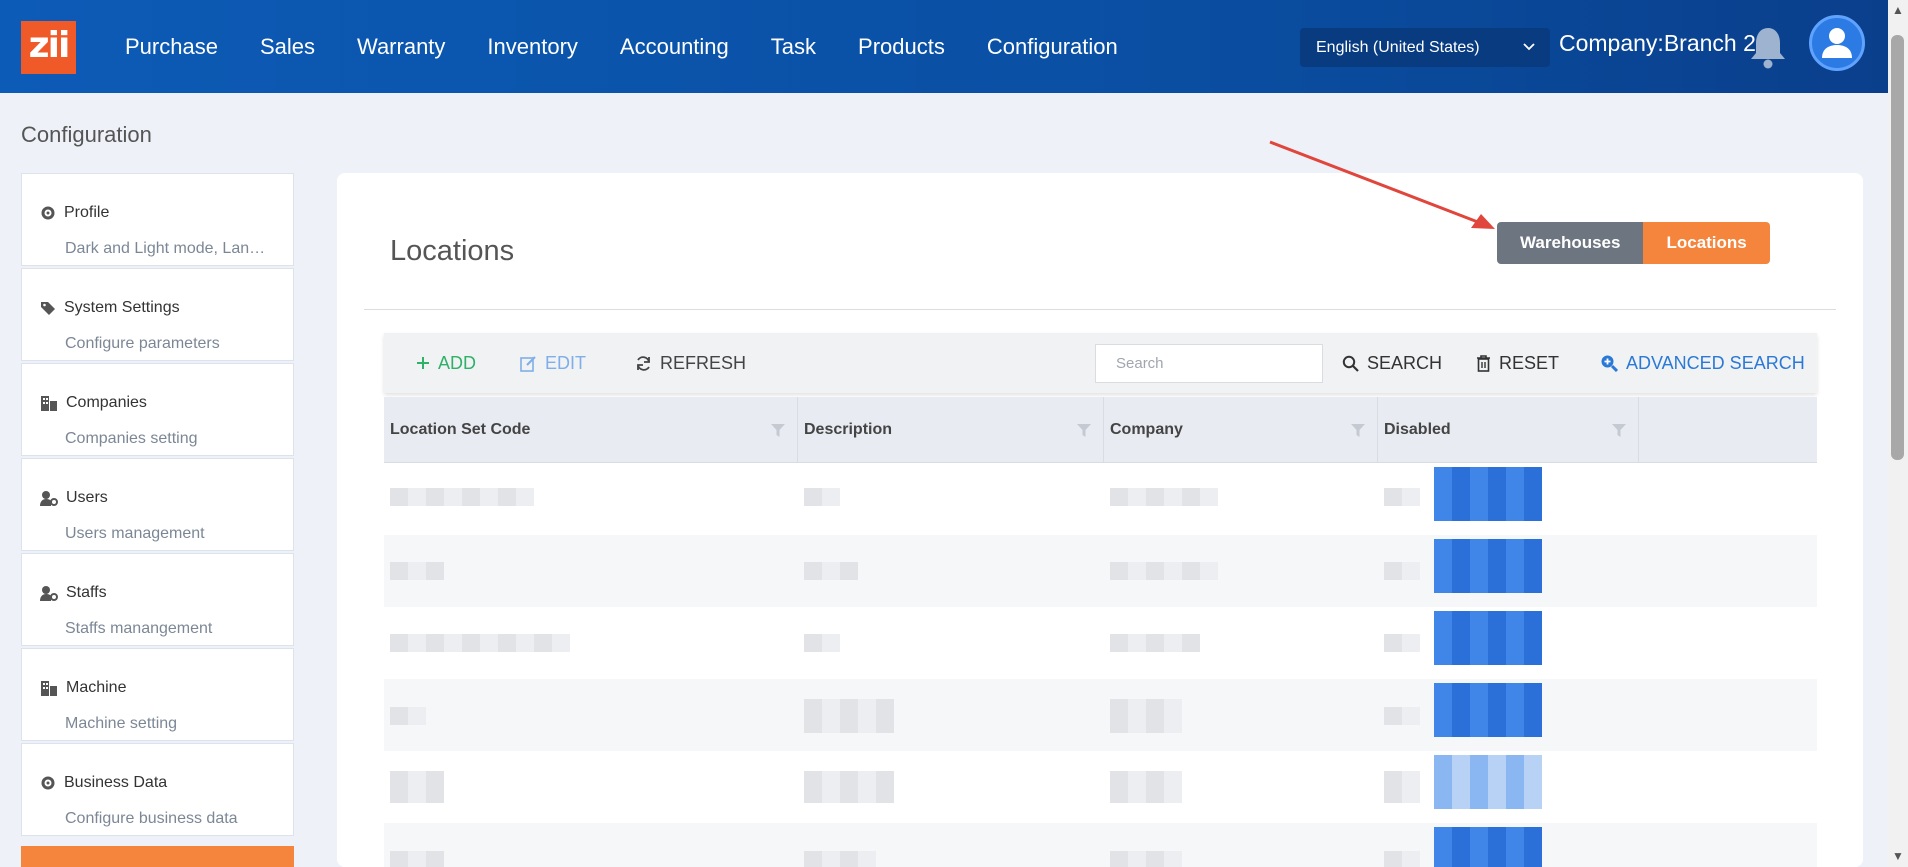 The image size is (1908, 867). I want to click on reset-button: RESET, so click(1517, 363).